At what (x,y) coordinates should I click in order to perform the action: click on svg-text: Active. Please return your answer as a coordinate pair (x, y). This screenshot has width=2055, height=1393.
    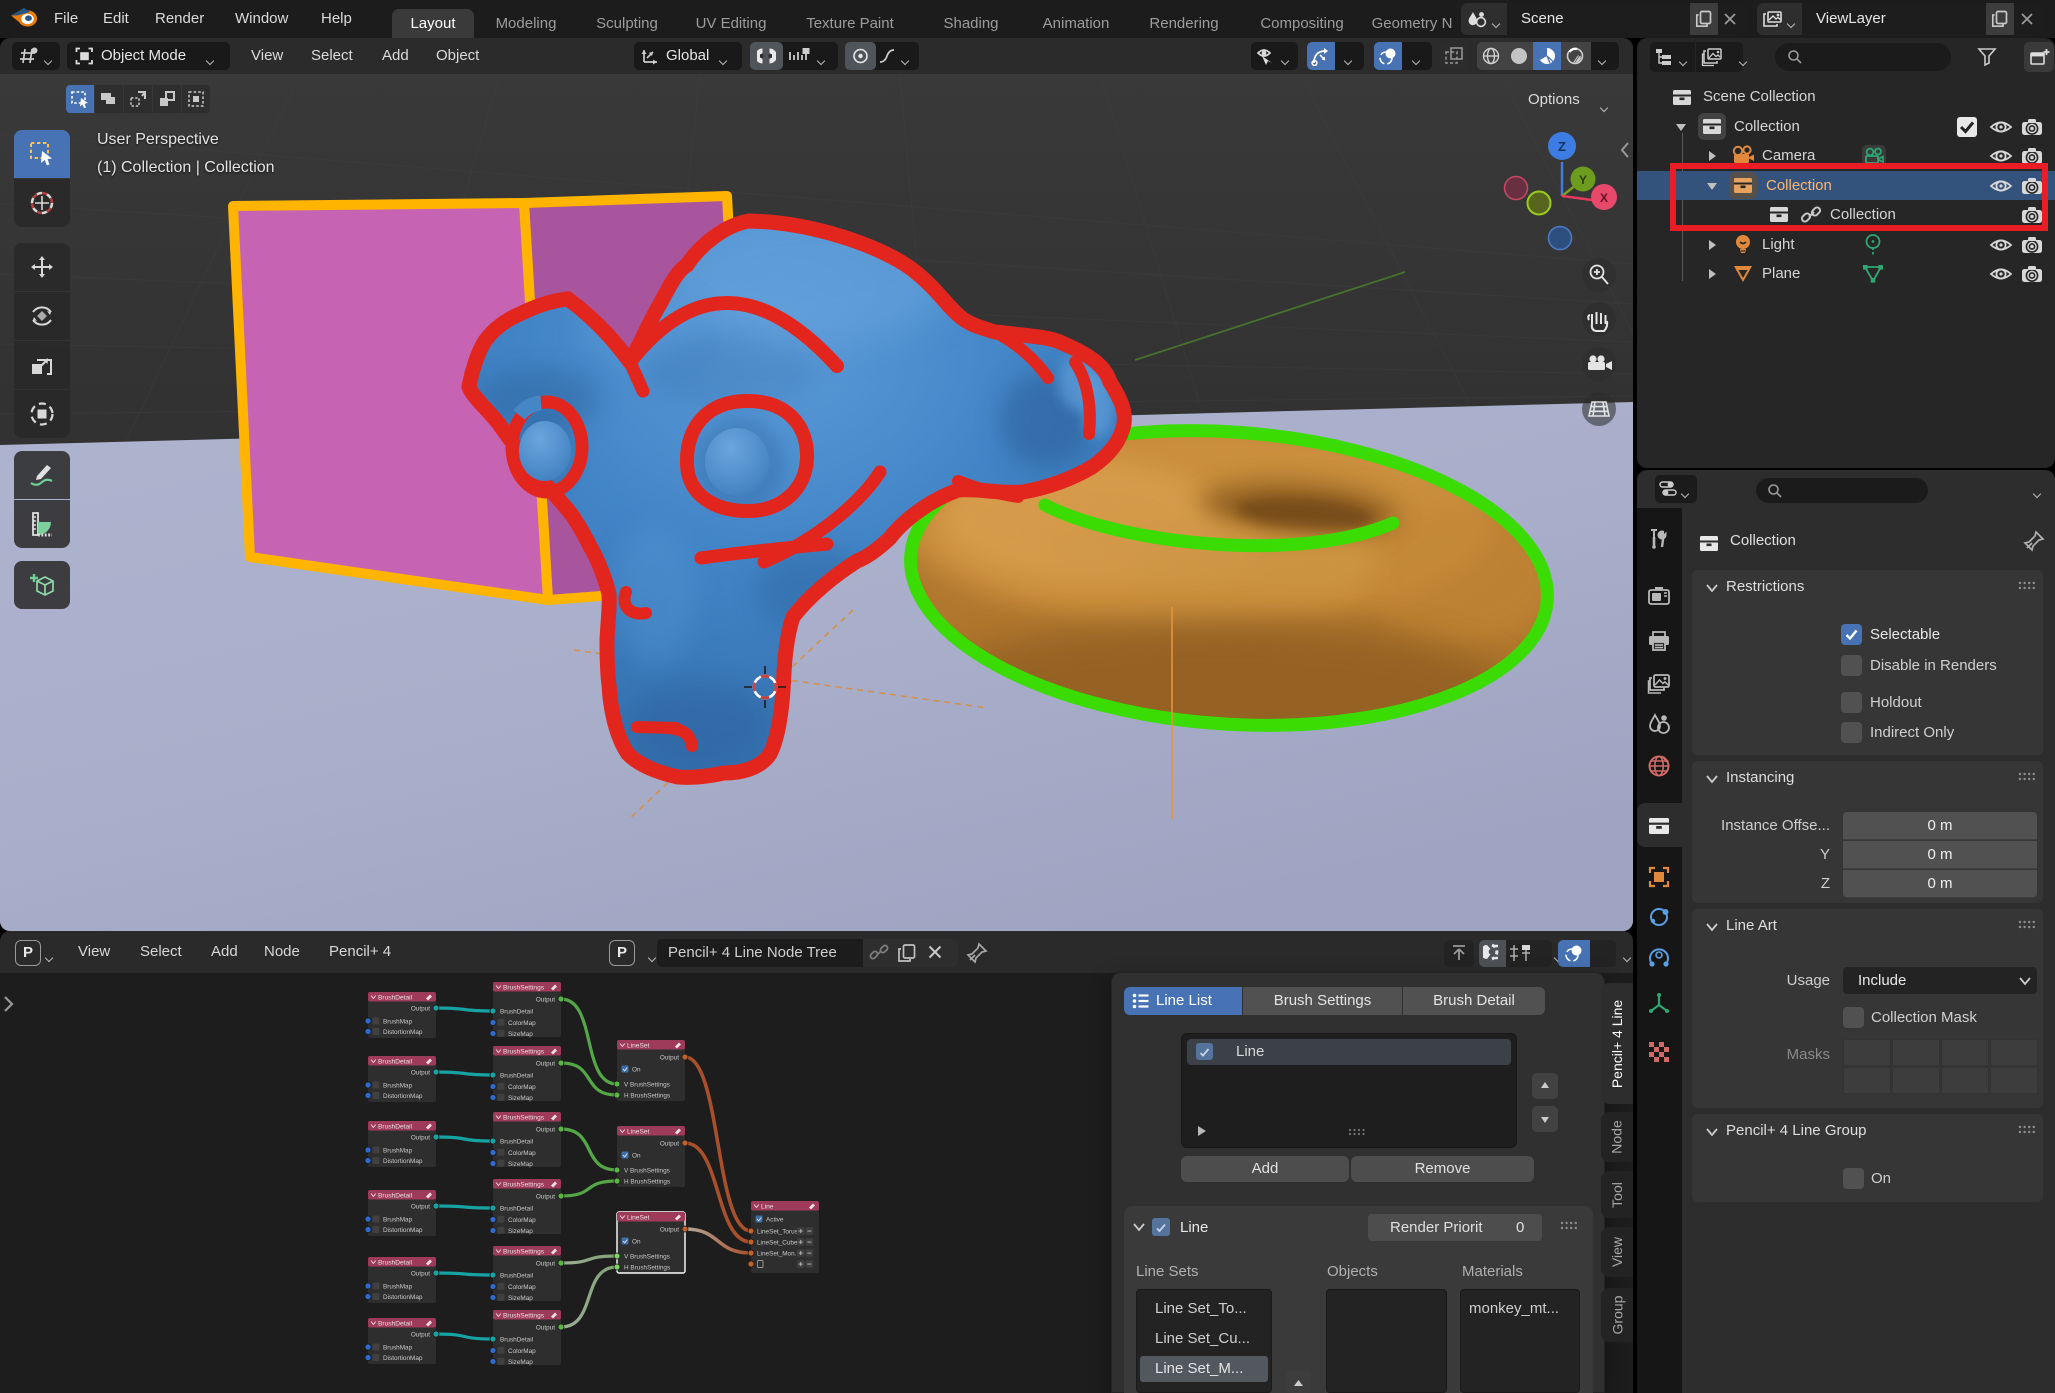
    Looking at the image, I should click on (775, 1220).